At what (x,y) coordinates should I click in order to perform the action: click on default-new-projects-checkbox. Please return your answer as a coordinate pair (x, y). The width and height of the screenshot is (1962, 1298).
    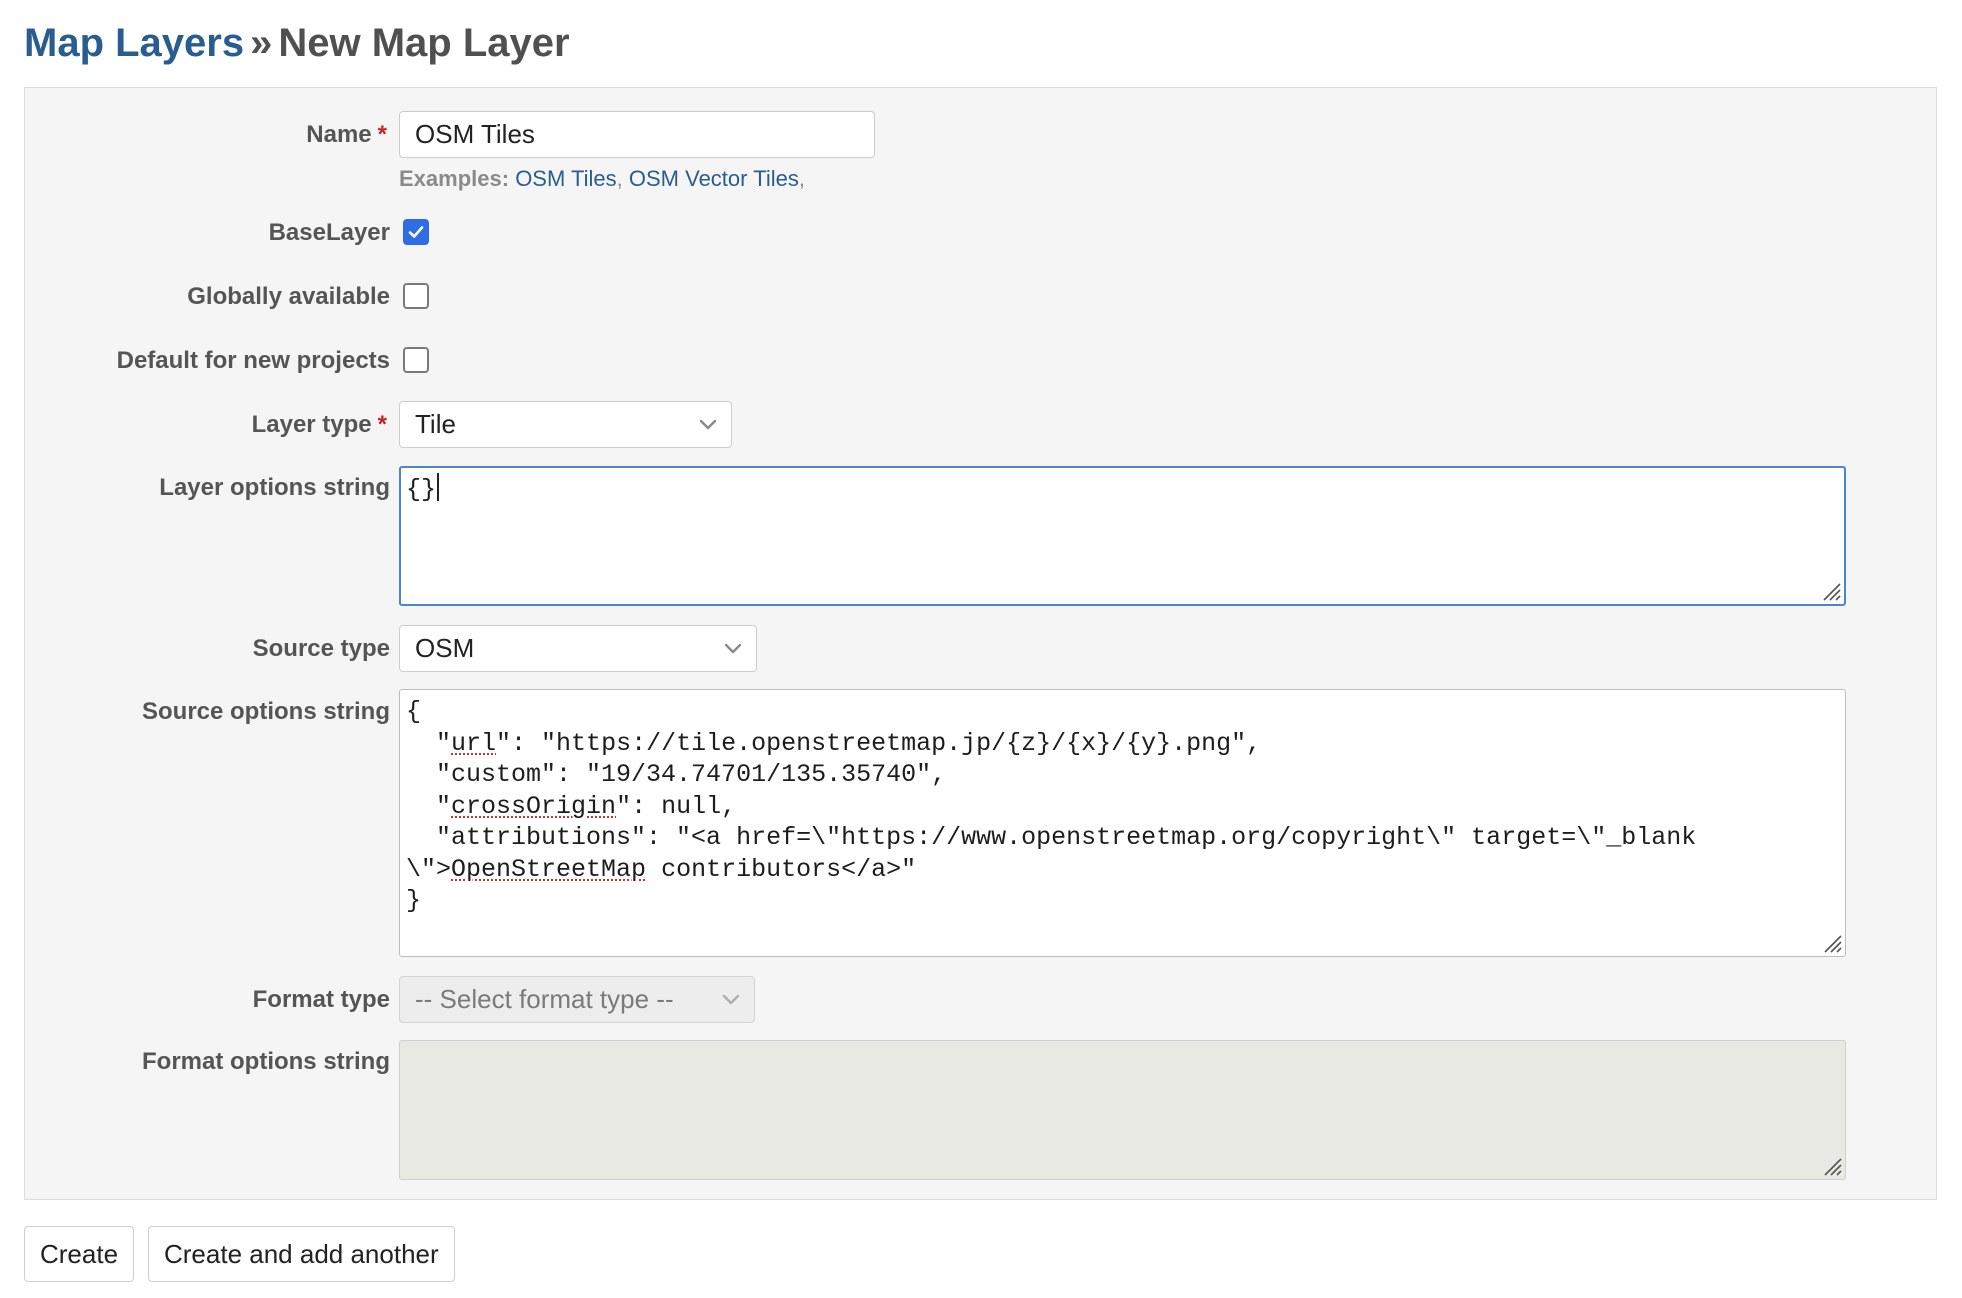
    Looking at the image, I should click on (416, 360).